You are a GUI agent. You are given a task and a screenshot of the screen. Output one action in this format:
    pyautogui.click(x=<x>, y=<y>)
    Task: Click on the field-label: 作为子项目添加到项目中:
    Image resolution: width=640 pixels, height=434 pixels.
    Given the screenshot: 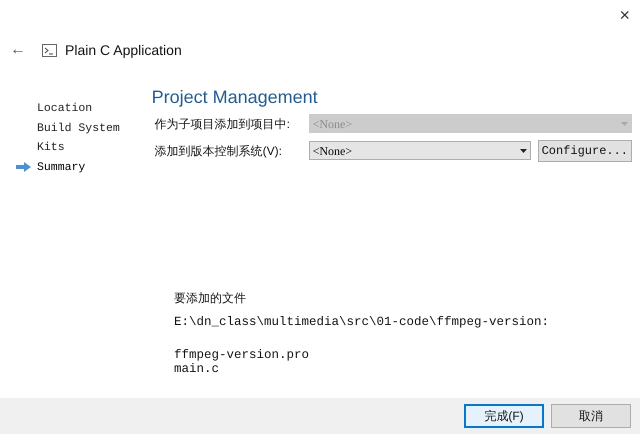 What is the action you would take?
    pyautogui.click(x=222, y=124)
    